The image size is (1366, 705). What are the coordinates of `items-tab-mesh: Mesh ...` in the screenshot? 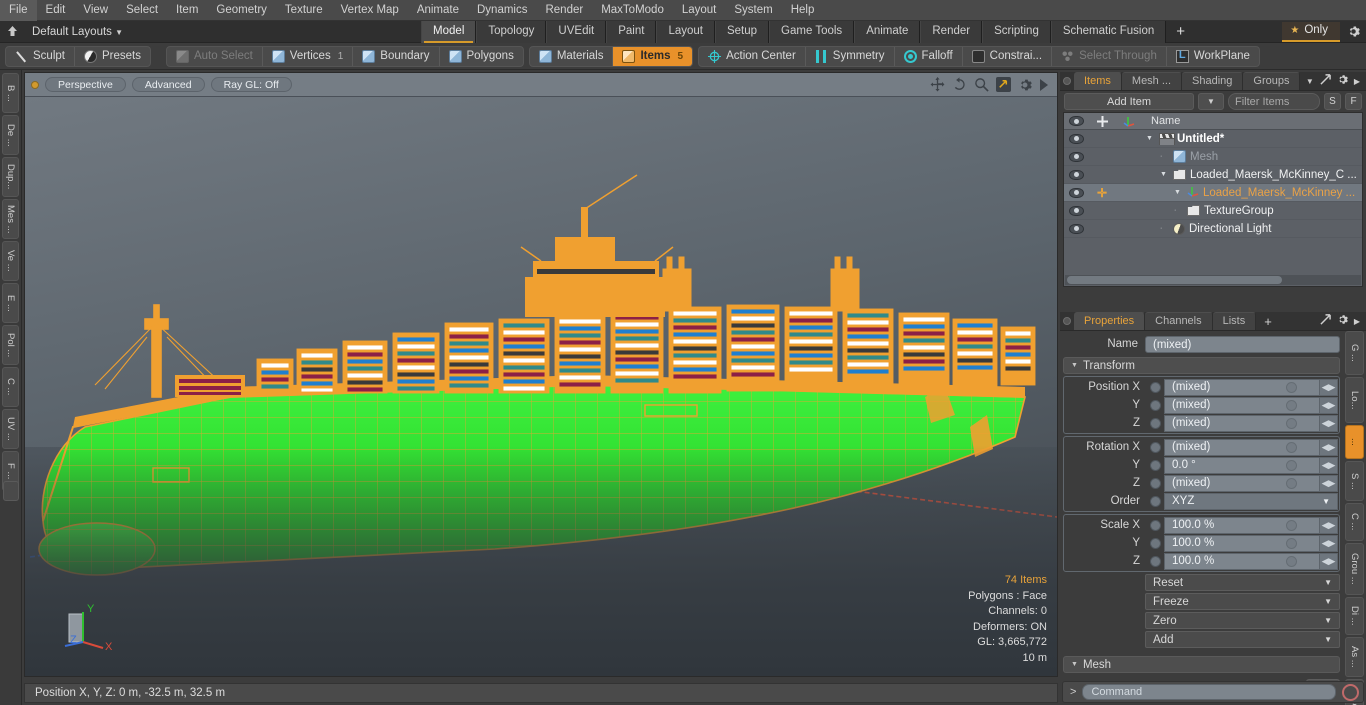 It's located at (1152, 81).